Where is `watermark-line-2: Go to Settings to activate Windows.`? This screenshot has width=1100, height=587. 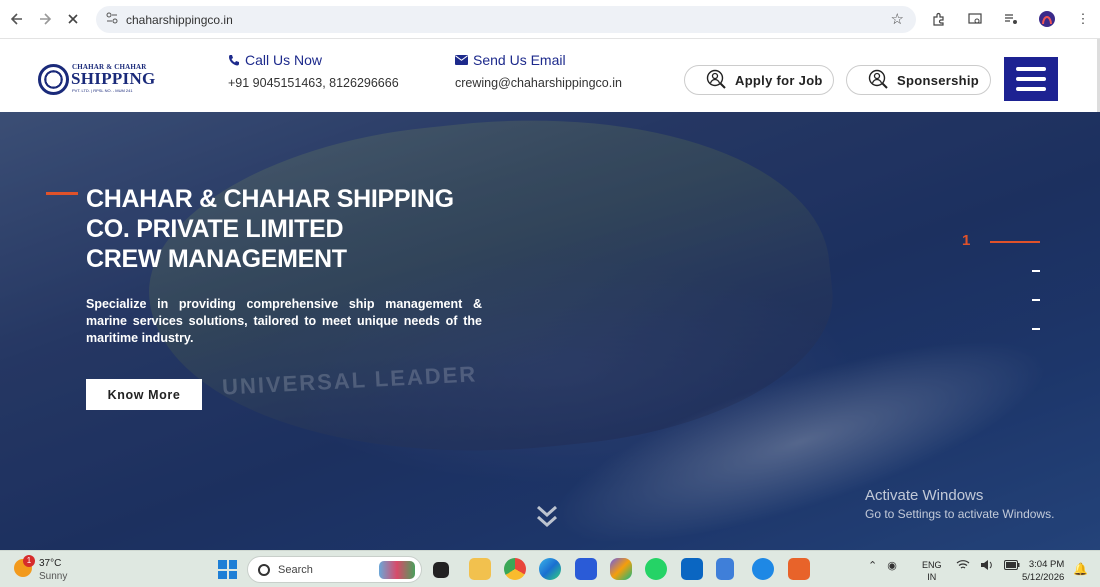 watermark-line-2: Go to Settings to activate Windows. is located at coordinates (960, 514).